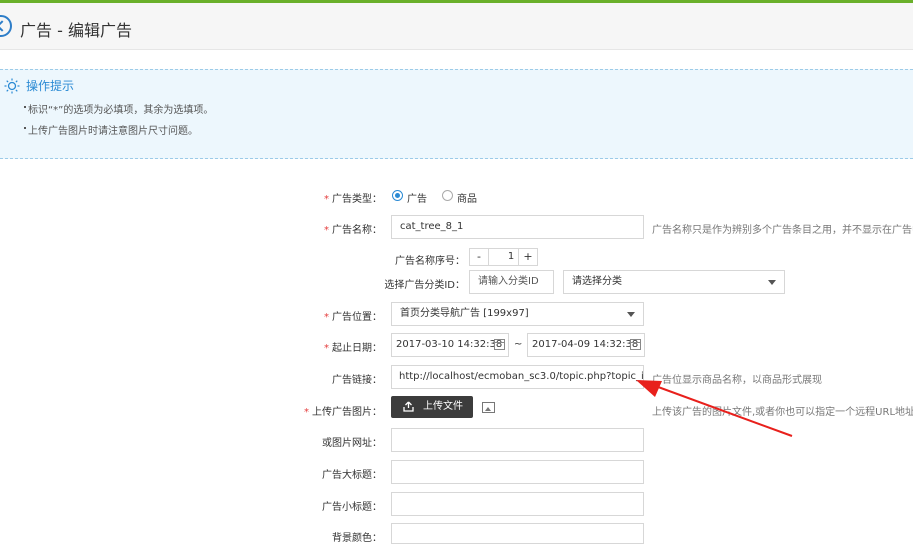 The height and width of the screenshot is (544, 913). I want to click on tips-title: 操作提示, so click(50, 86).